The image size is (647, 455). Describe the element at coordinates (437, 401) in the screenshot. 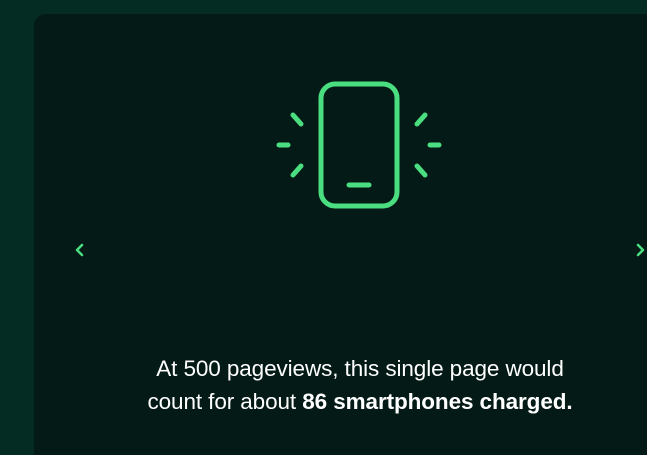

I see `caption-emphasis: 86 smartphones charged.` at that location.